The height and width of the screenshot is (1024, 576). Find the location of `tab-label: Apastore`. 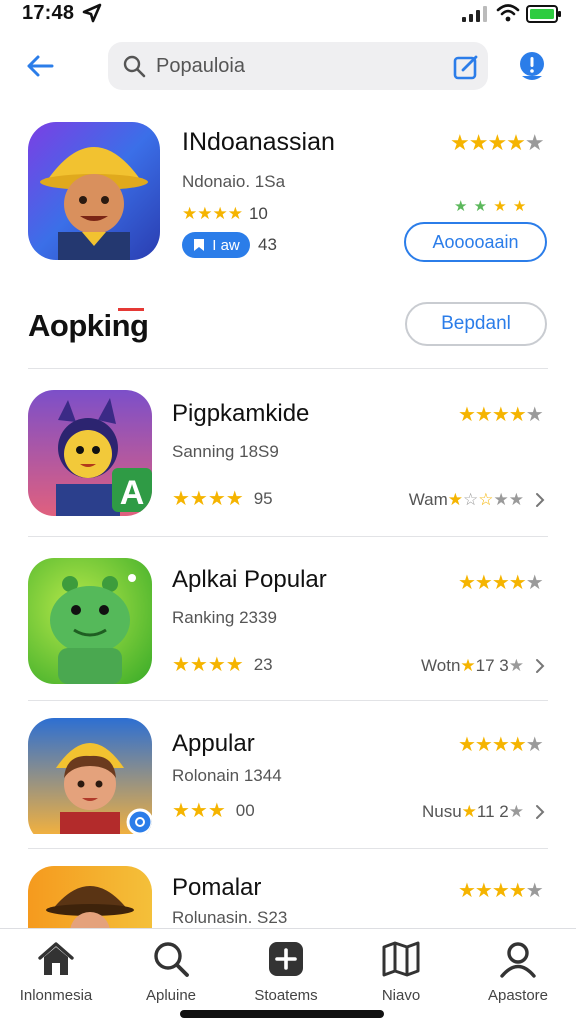

tab-label: Apastore is located at coordinates (518, 995).